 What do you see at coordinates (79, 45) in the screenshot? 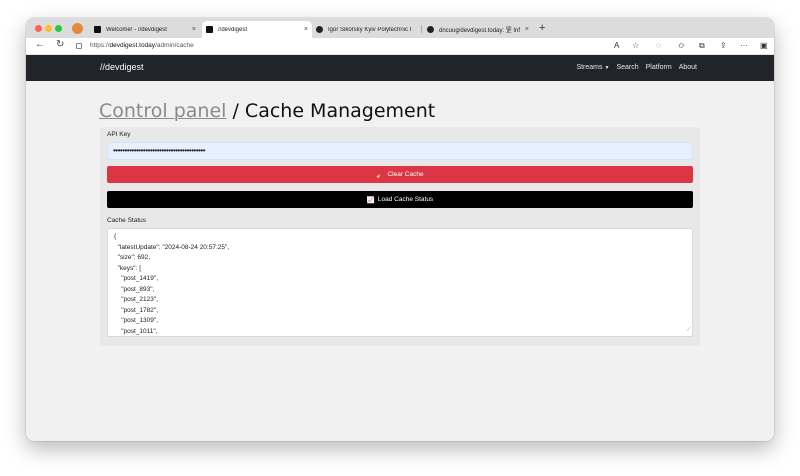
I see `lock-icon` at bounding box center [79, 45].